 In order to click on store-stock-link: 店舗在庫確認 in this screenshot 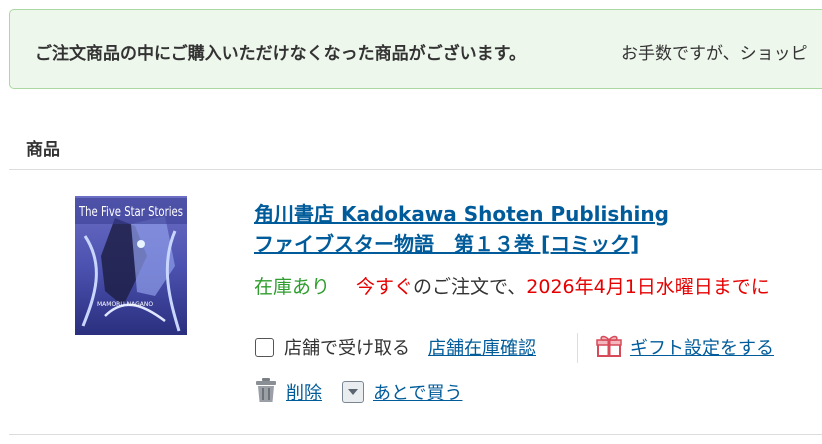, I will do `click(482, 347)`.